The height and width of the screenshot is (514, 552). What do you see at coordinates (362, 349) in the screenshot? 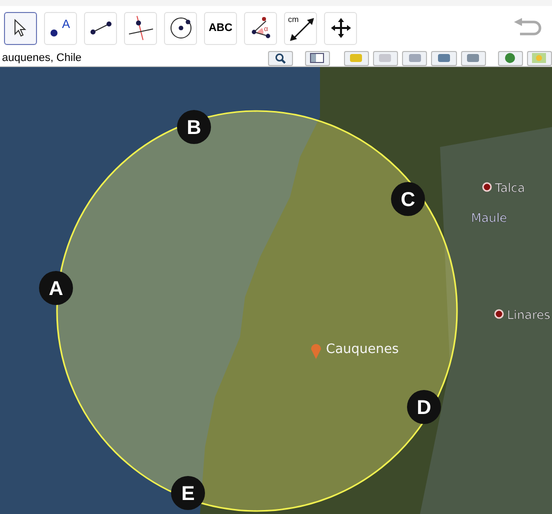
I see `place-label: Cauquenes` at bounding box center [362, 349].